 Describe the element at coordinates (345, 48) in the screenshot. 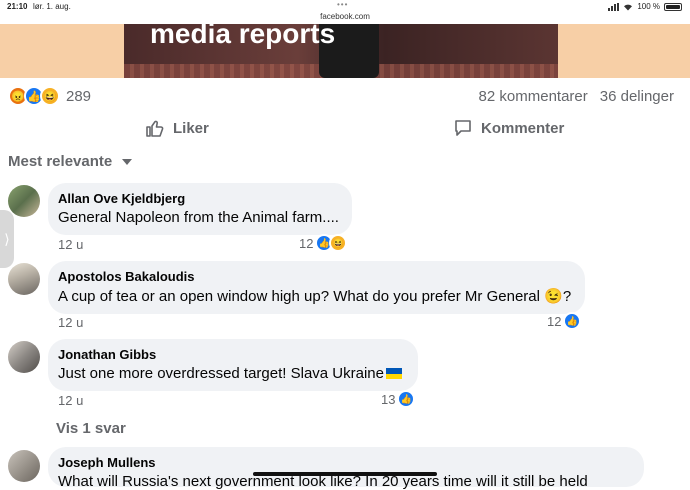

I see `post-image: media reports` at that location.